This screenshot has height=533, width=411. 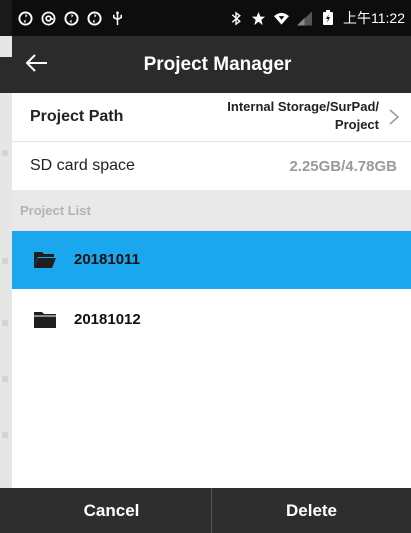 What do you see at coordinates (211, 320) in the screenshot?
I see `list-item: 20181012` at bounding box center [211, 320].